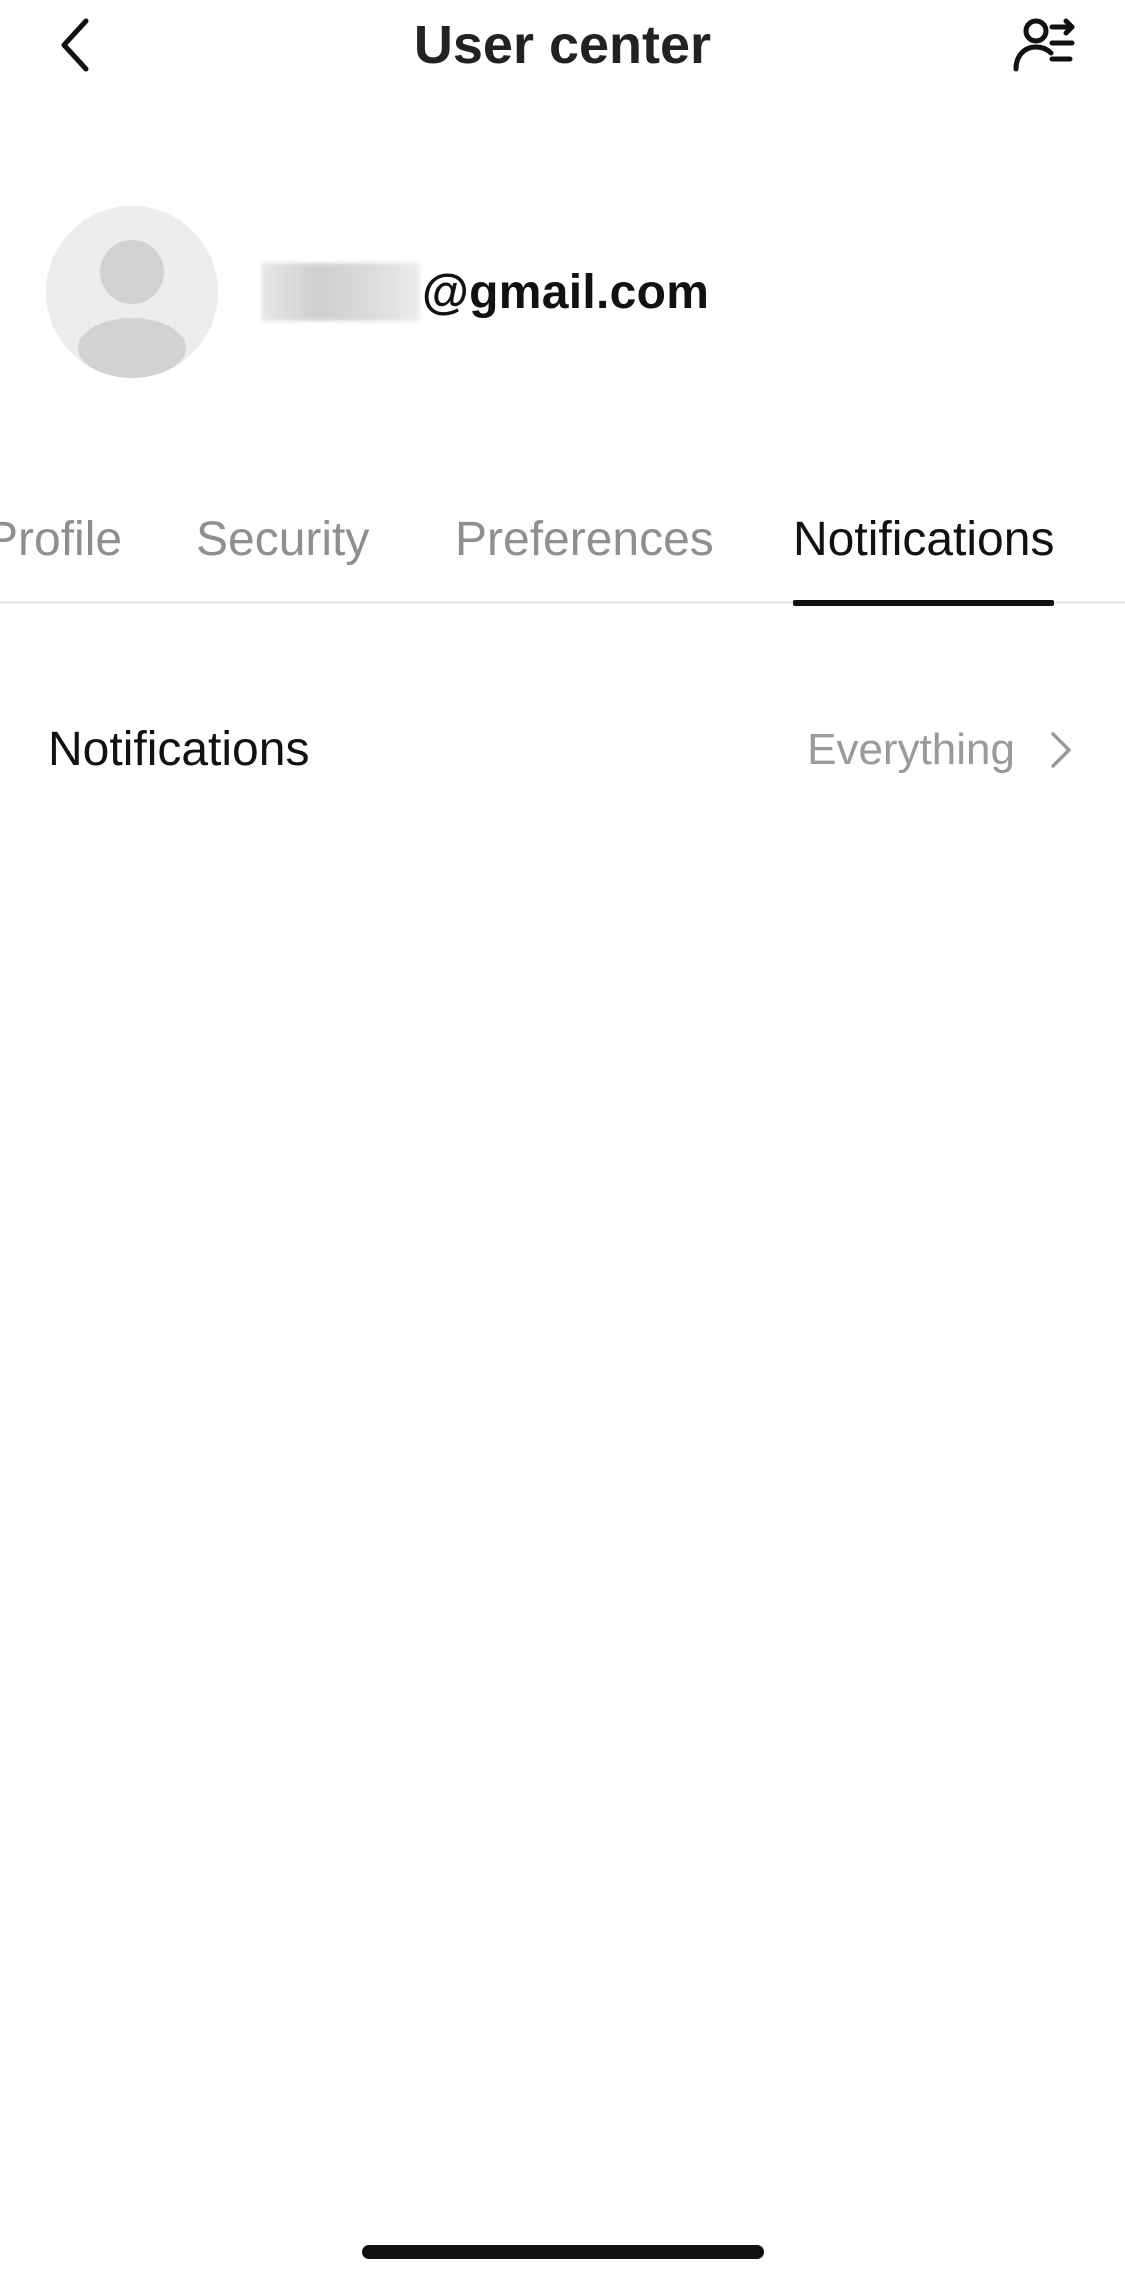 The image size is (1125, 2284). Describe the element at coordinates (562, 750) in the screenshot. I see `notifications-setting-row: Notifications Everything` at that location.